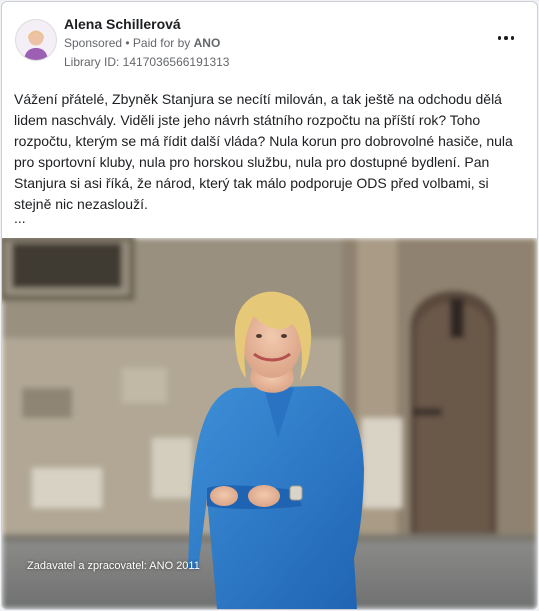 This screenshot has height=611, width=539. What do you see at coordinates (93, 43) in the screenshot?
I see `sponsored-label: Sponsored` at bounding box center [93, 43].